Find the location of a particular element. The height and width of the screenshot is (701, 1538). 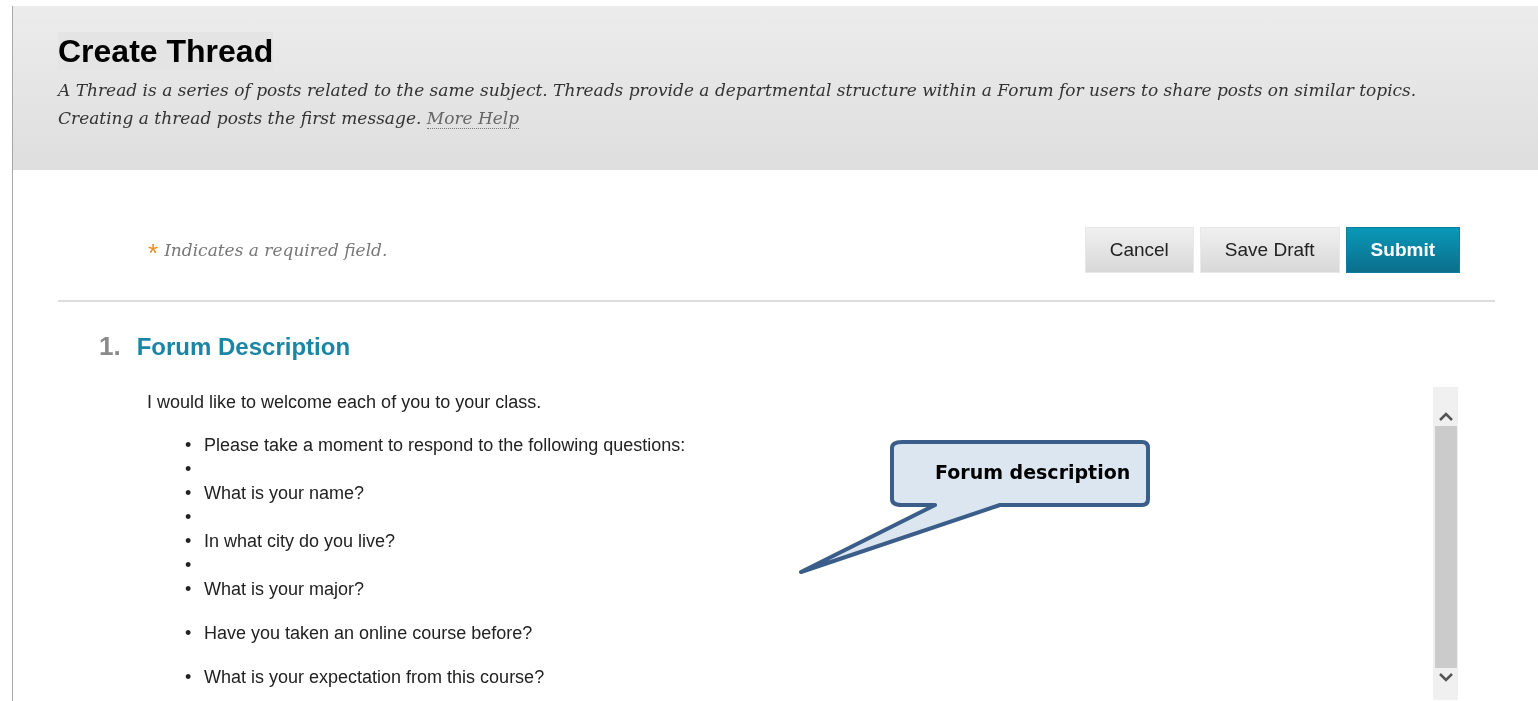

scrollbar is located at coordinates (1445, 543).